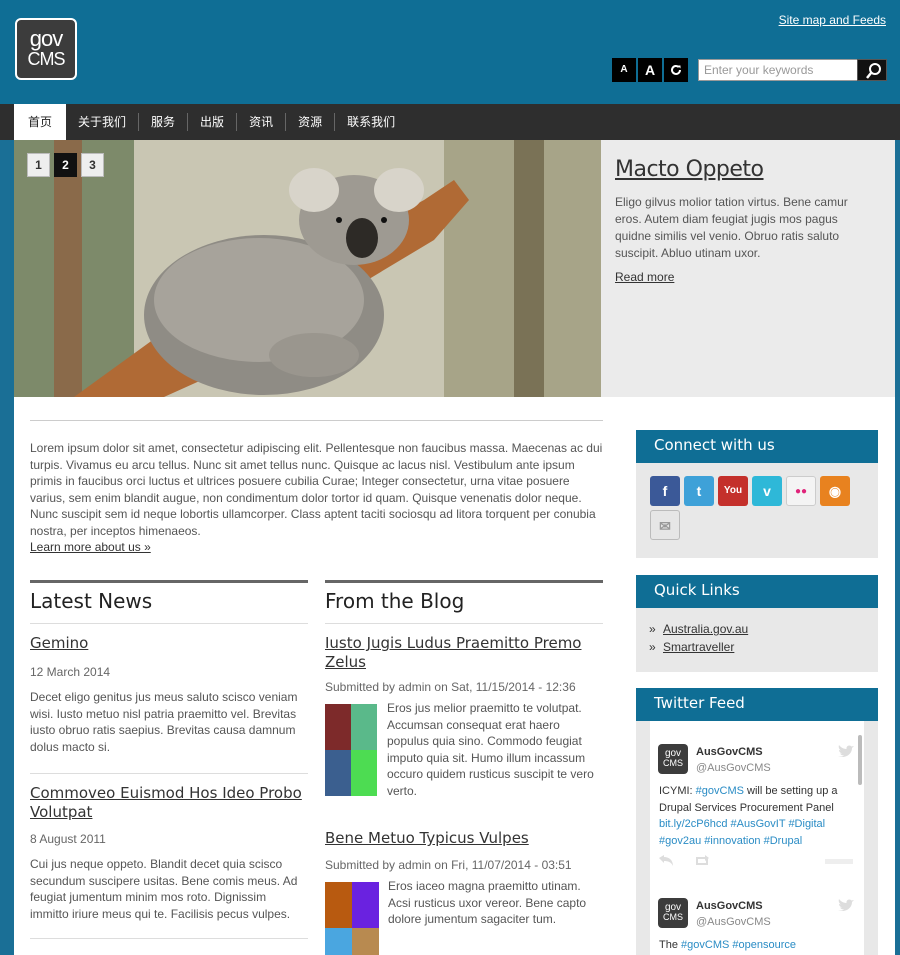 The width and height of the screenshot is (900, 955). I want to click on nav-item-news: 资讯, so click(260, 122).